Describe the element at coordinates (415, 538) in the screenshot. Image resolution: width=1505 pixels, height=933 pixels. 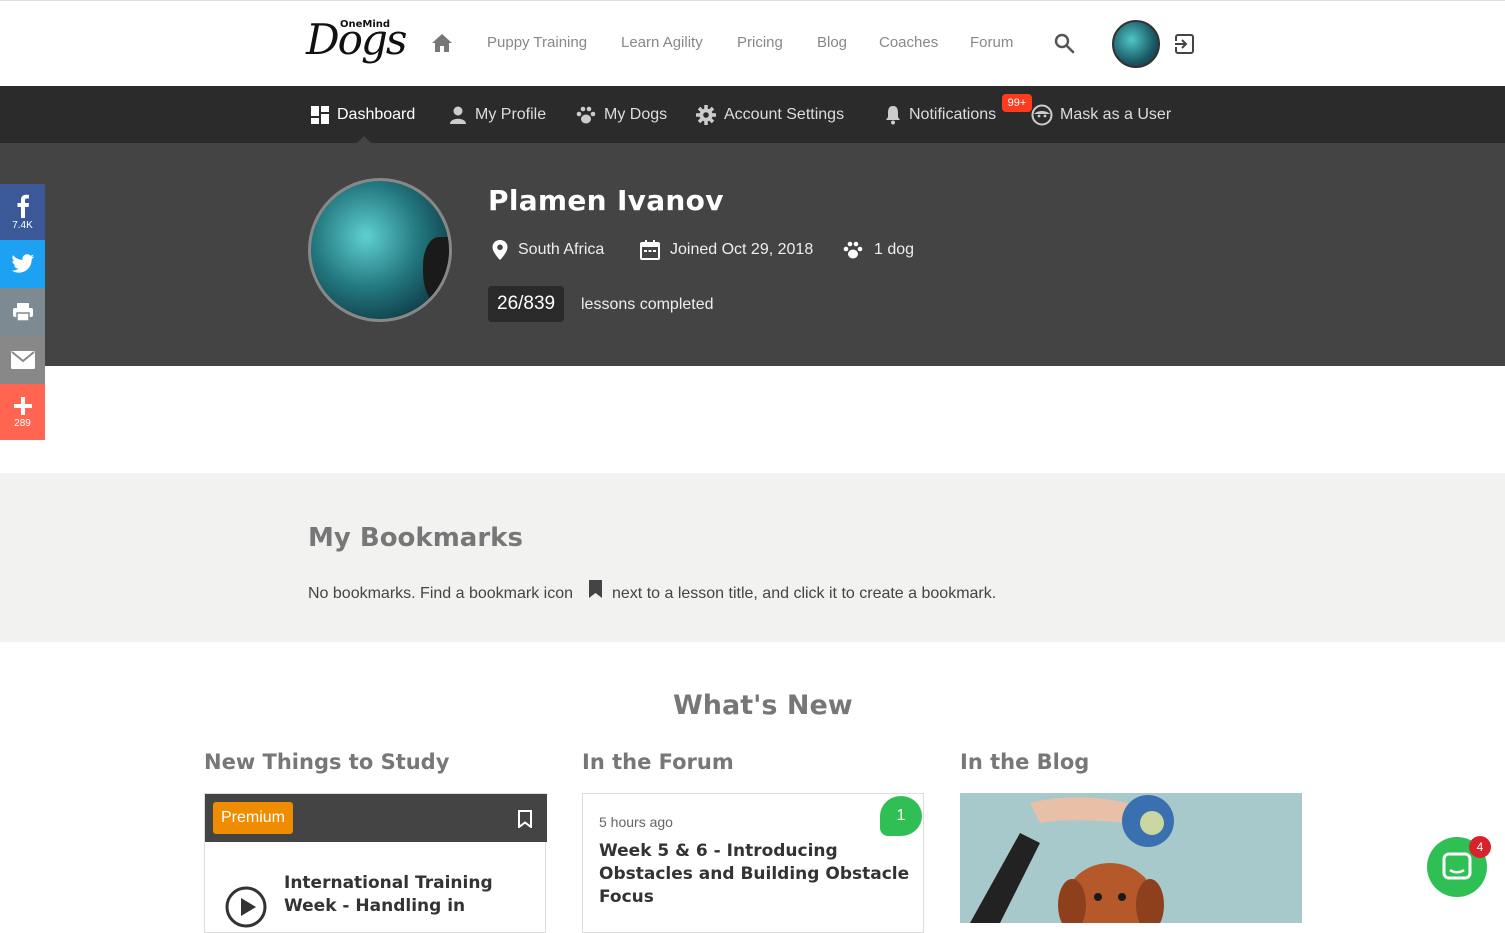
I see `bookmarks-title: My Bookmarks` at that location.